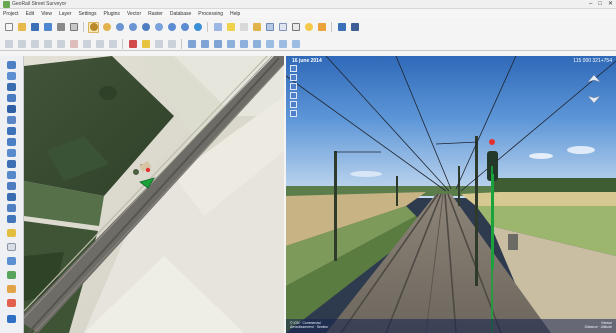 The image size is (616, 333). Describe the element at coordinates (308, 27) in the screenshot. I see `annotation-icon` at that location.